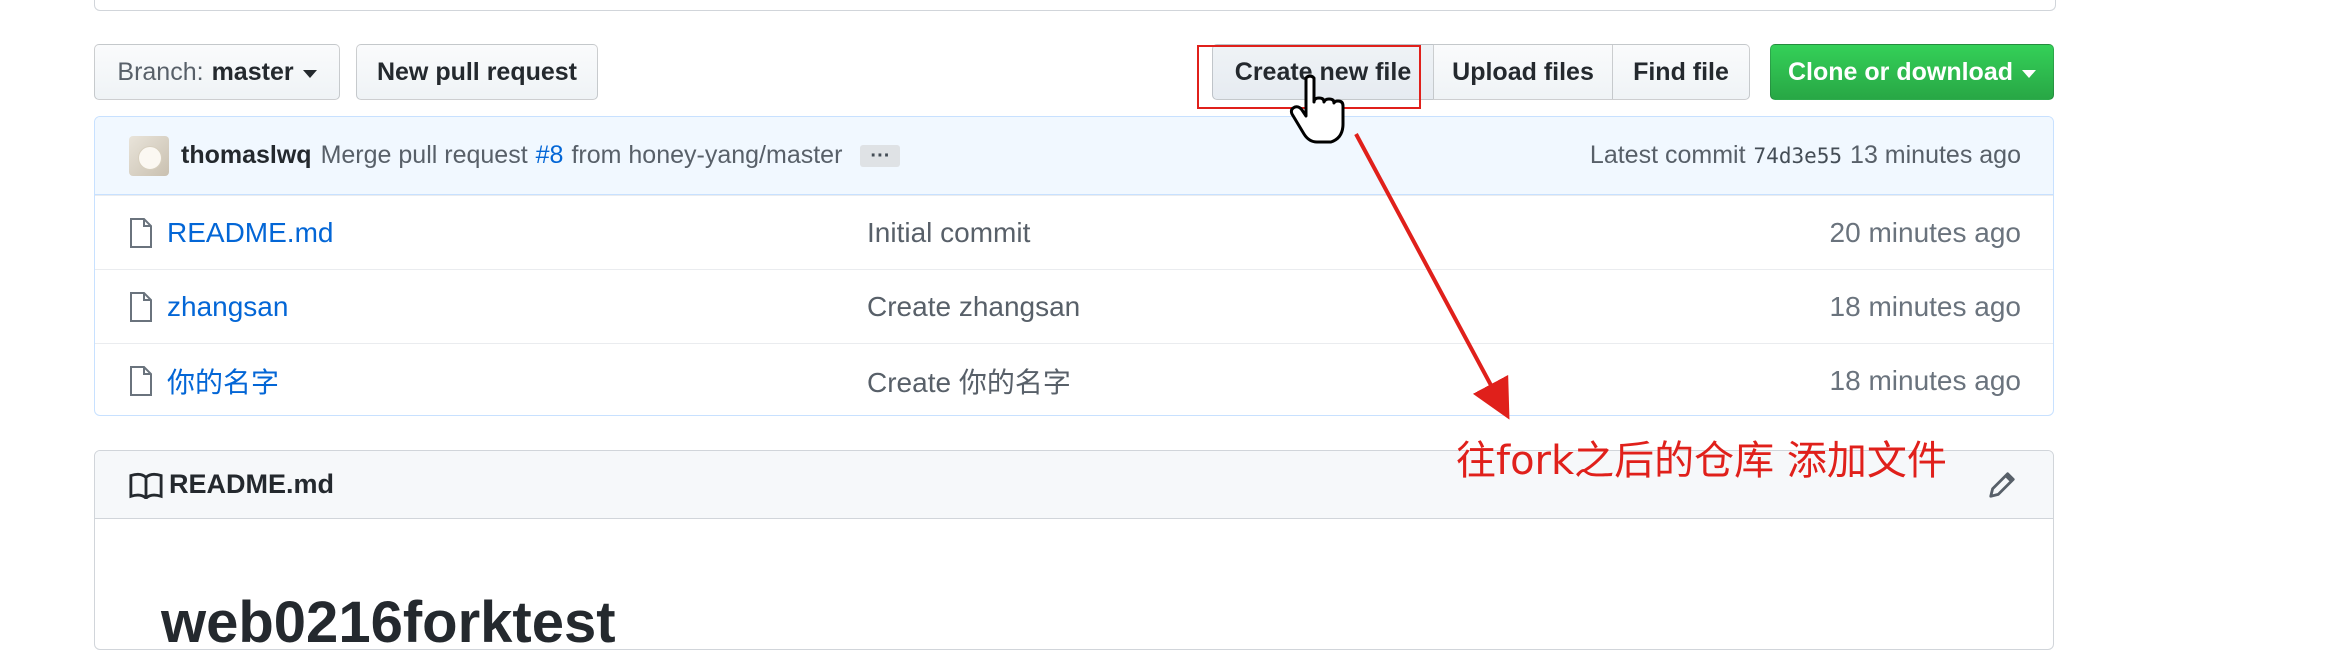 The image size is (2326, 650). What do you see at coordinates (1798, 156) in the screenshot?
I see `commit-sha: 74d3e55` at bounding box center [1798, 156].